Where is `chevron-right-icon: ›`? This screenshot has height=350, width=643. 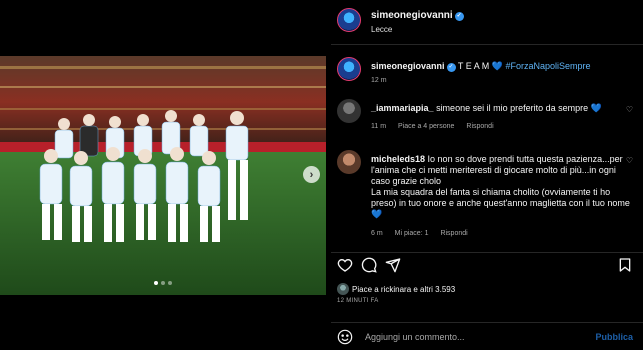
chevron-right-icon: › is located at coordinates (311, 174).